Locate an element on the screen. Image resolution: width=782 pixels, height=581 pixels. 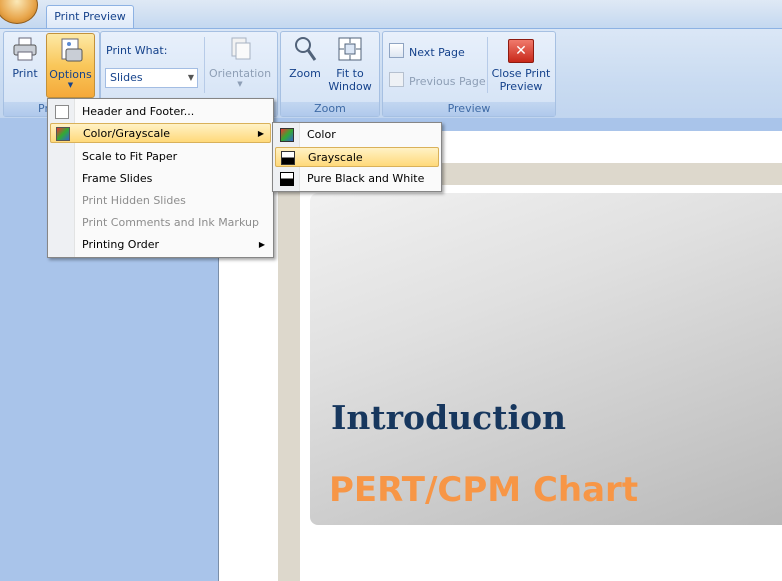
fit-to-window-icon is located at coordinates (350, 49).